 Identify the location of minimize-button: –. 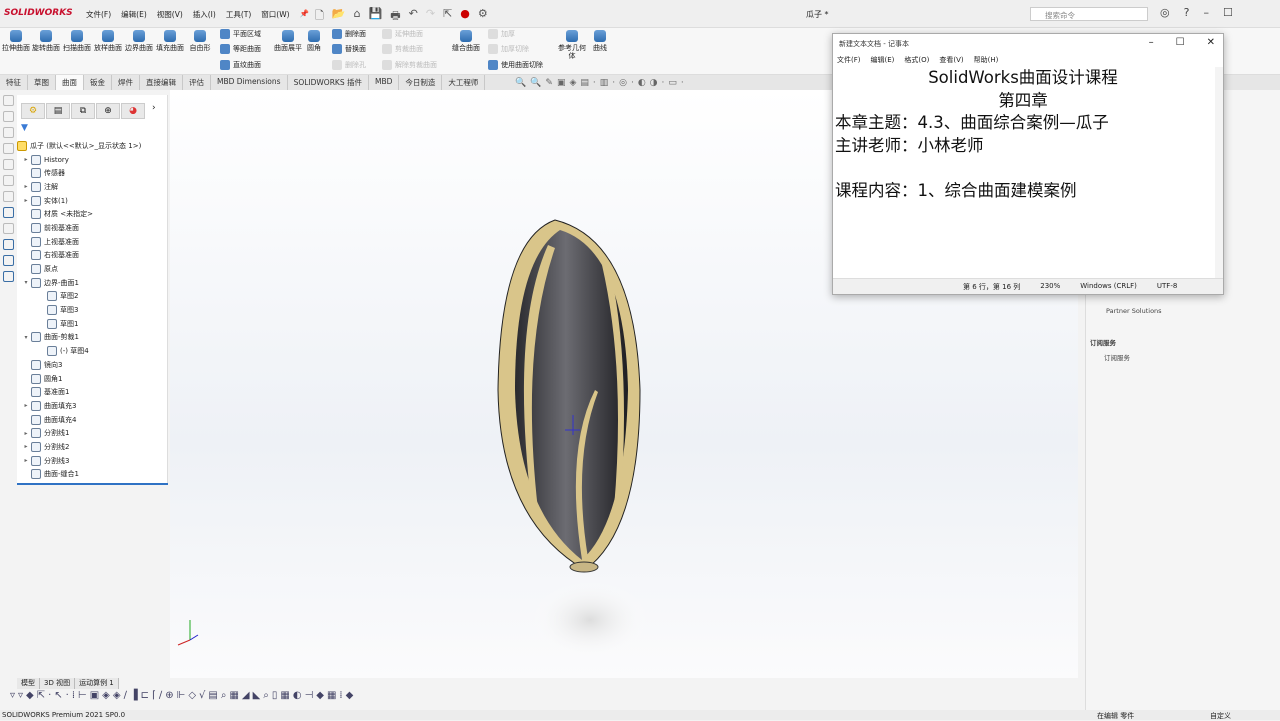
(1206, 12).